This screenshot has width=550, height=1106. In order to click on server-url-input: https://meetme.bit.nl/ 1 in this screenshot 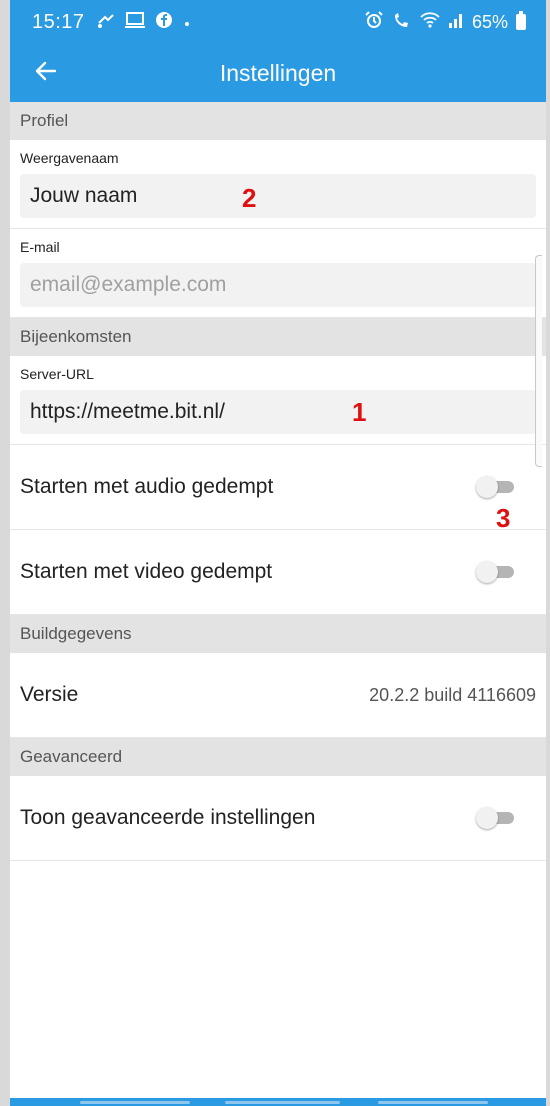, I will do `click(278, 412)`.